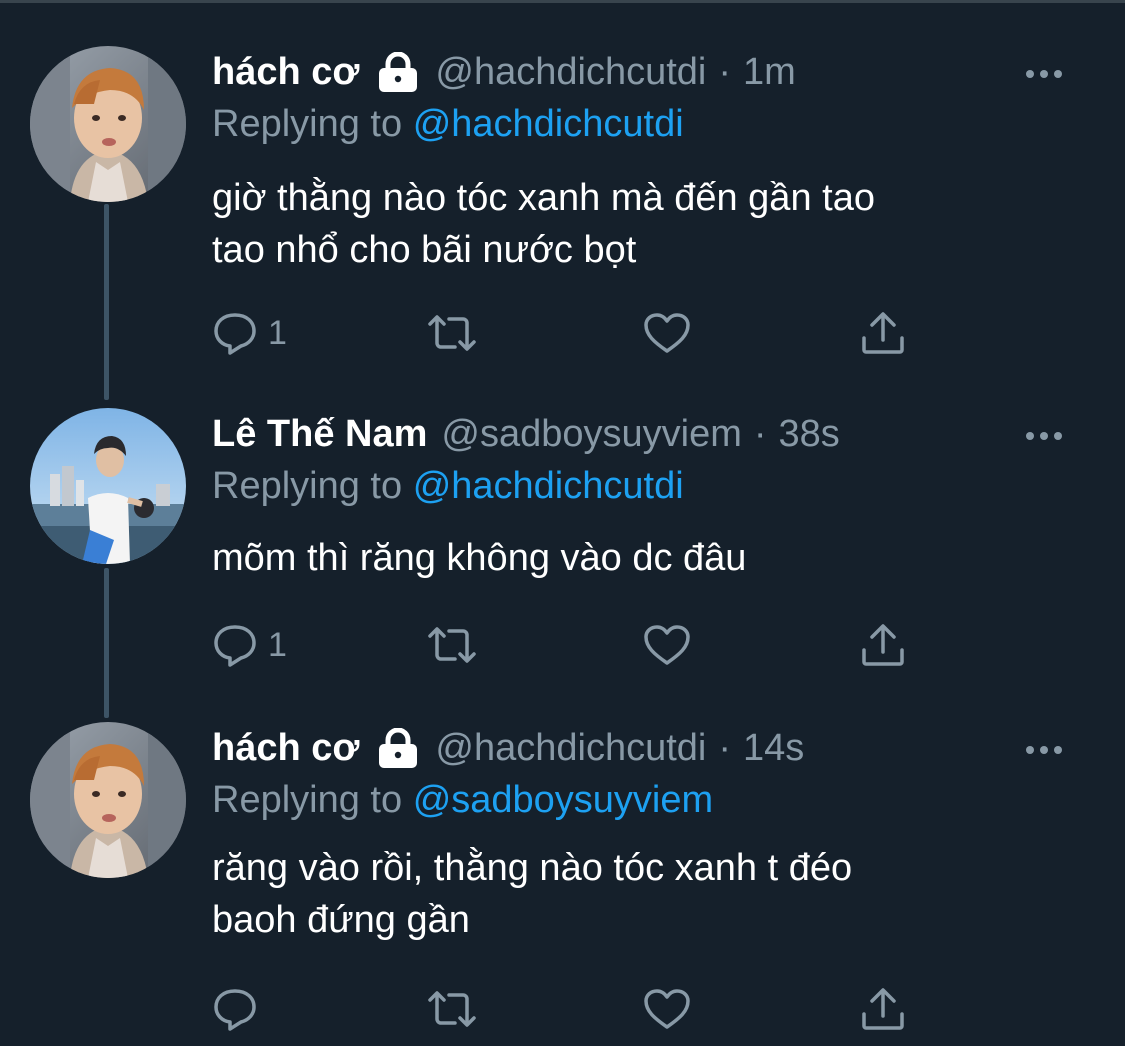 The width and height of the screenshot is (1125, 1046). I want to click on tweet-actions, so click(572, 1009).